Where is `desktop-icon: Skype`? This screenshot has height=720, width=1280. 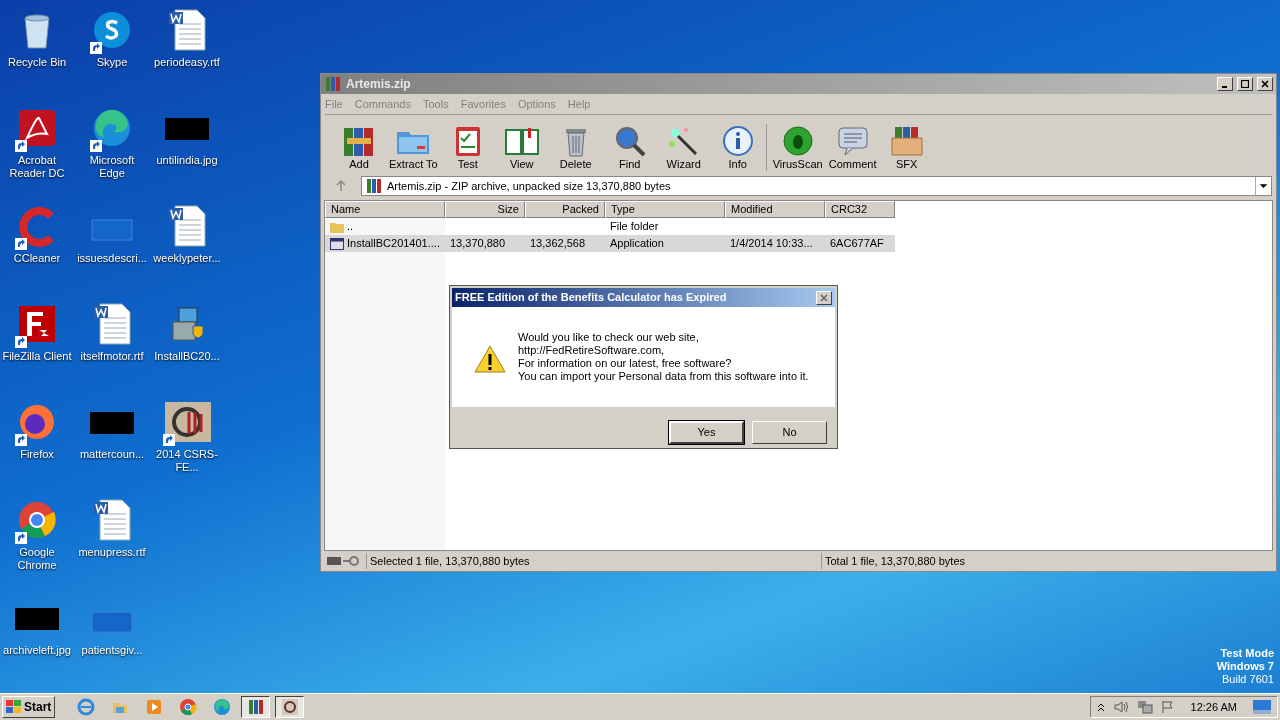 desktop-icon: Skype is located at coordinates (112, 55).